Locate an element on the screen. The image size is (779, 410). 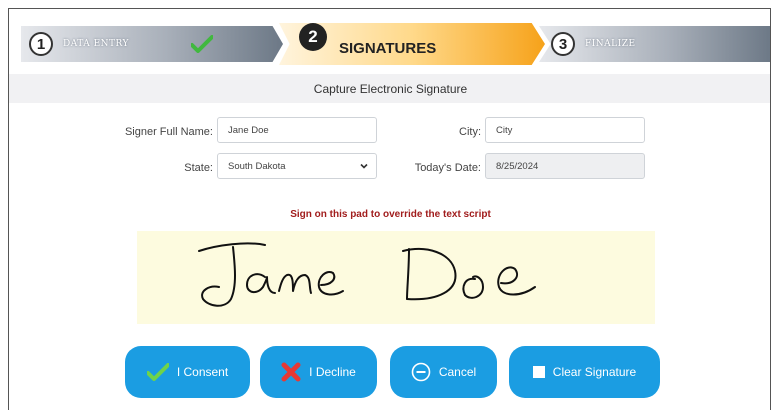
consent-button: I Consent is located at coordinates (187, 372).